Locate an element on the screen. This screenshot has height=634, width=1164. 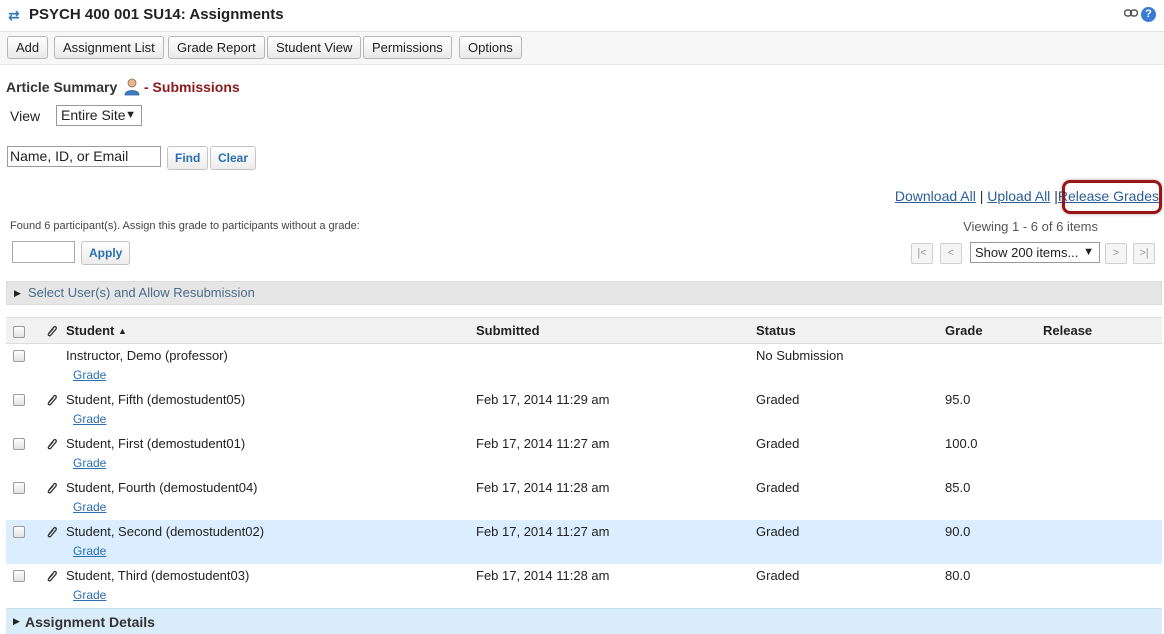
student-name: Student, Third (demostudent03) is located at coordinates (158, 575).